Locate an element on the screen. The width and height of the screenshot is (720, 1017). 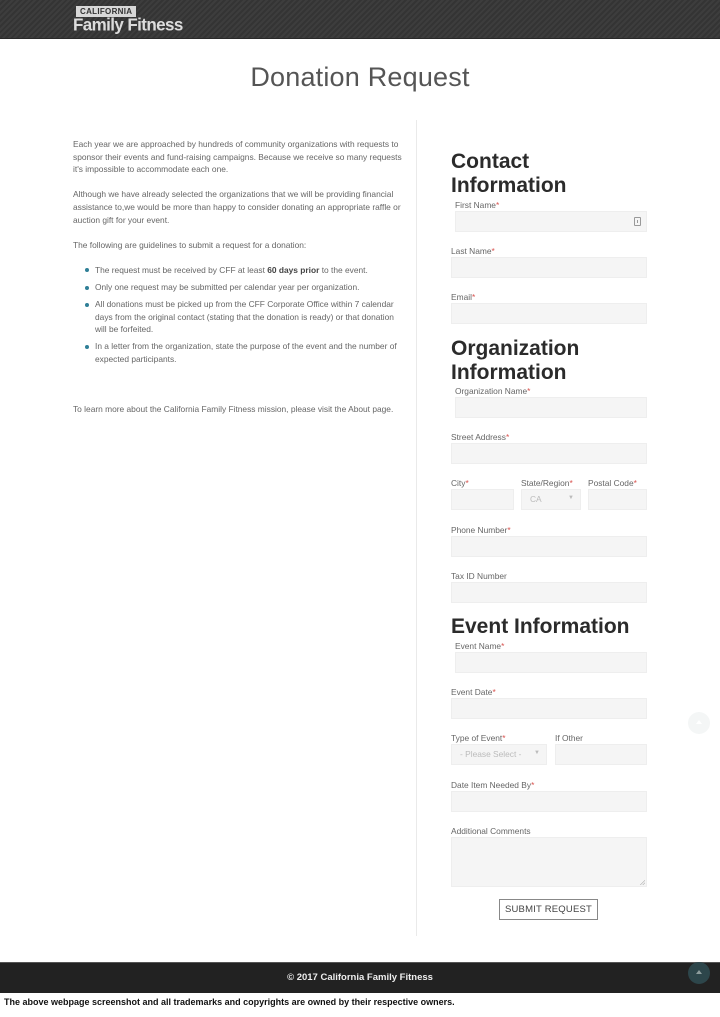
tax-id-input is located at coordinates (549, 592).